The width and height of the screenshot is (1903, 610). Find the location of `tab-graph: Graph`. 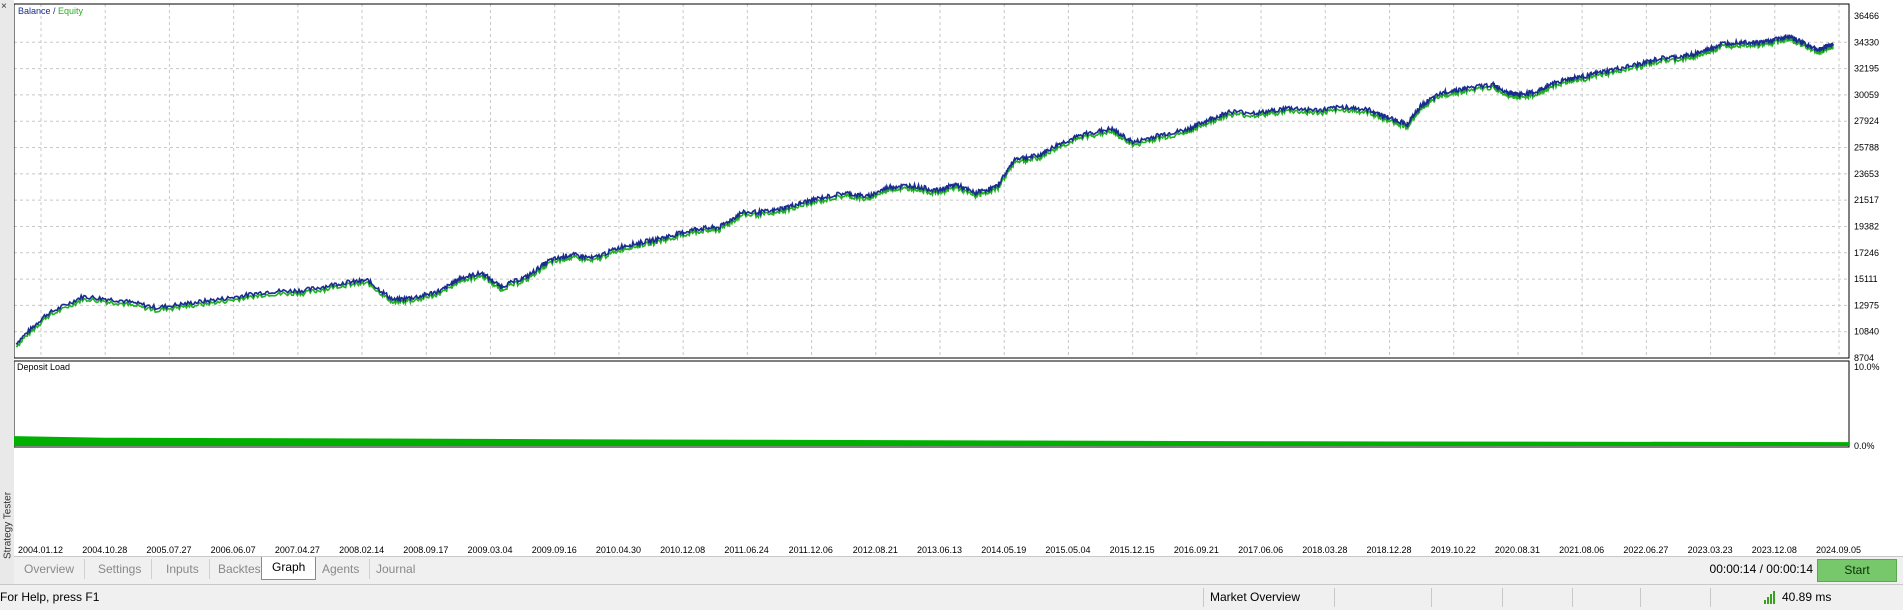

tab-graph: Graph is located at coordinates (289, 568).